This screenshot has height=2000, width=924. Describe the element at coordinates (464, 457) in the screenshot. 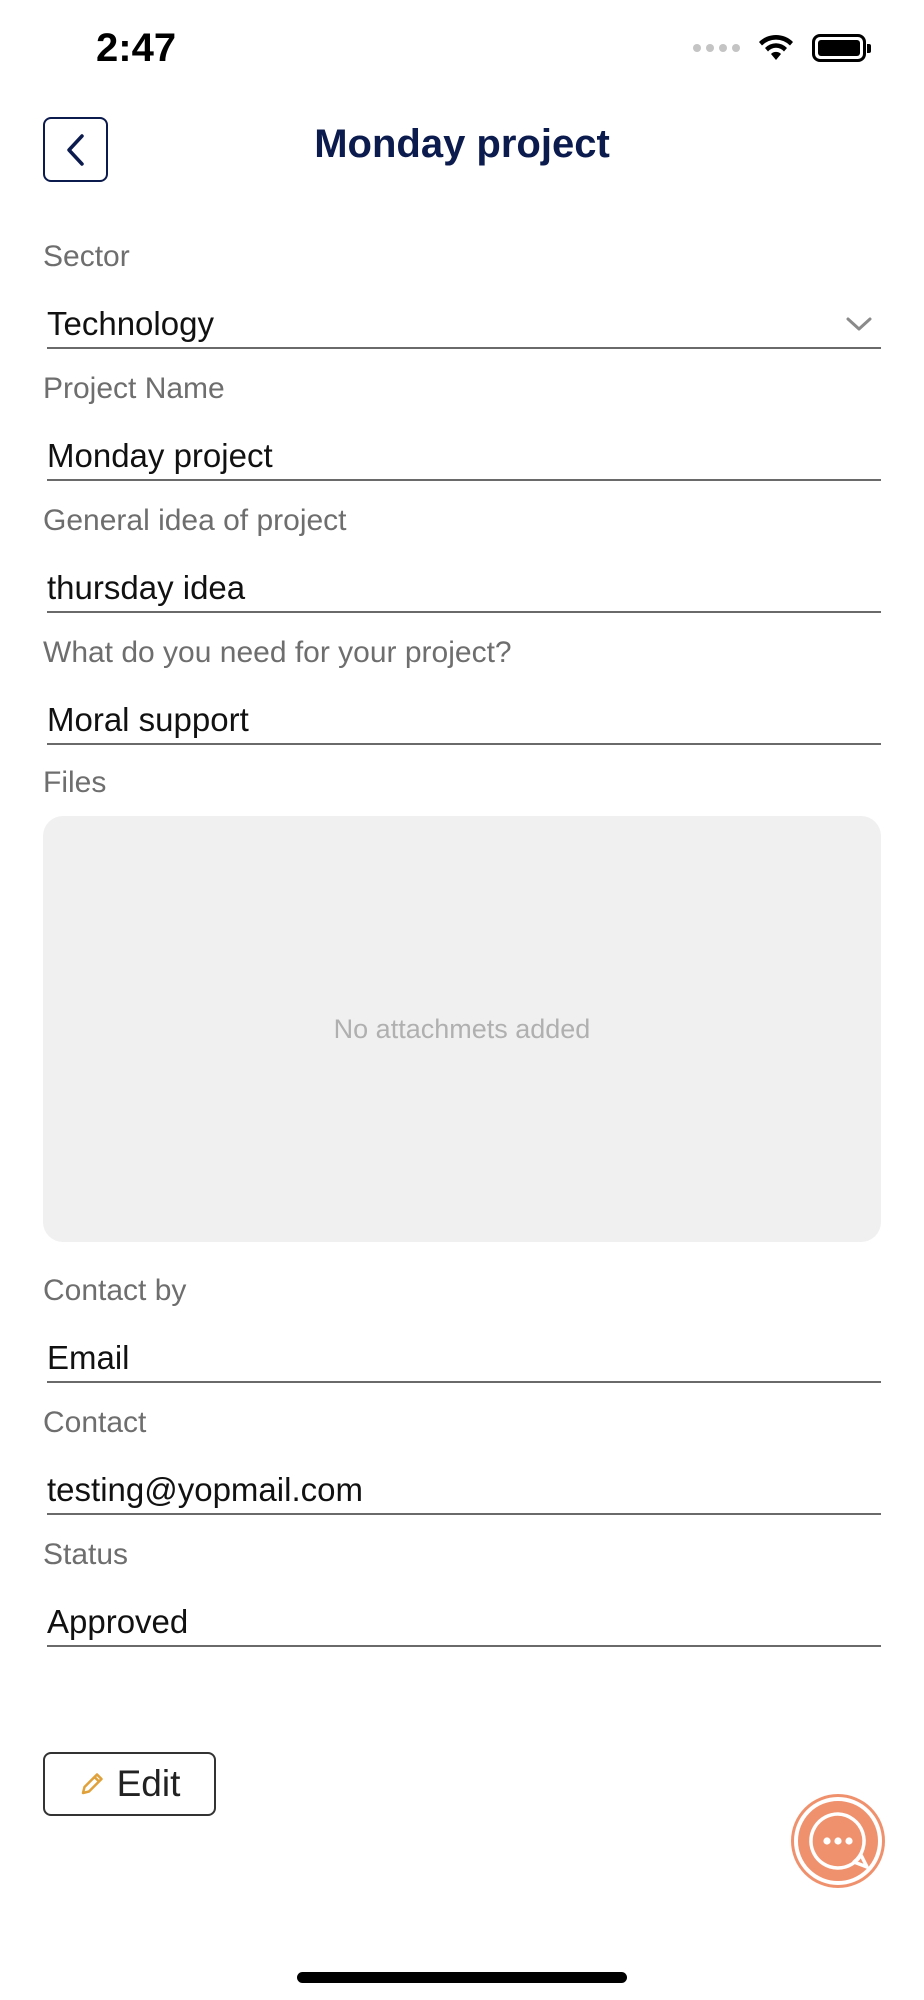

I see `project-name-input: Monday project` at that location.